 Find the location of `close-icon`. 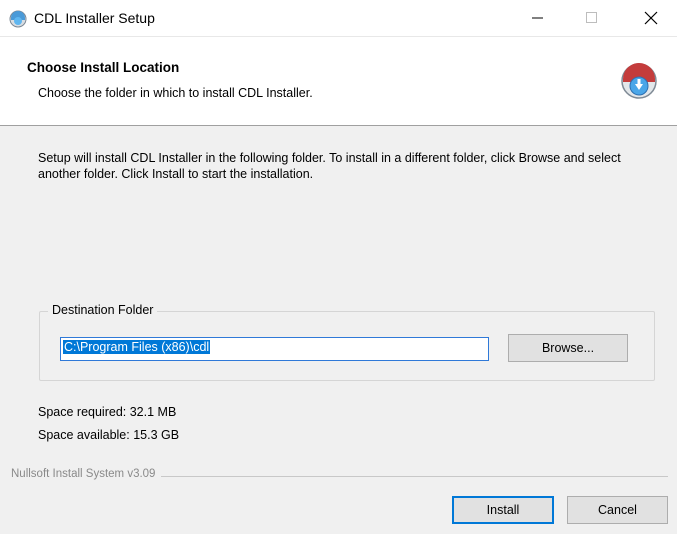

close-icon is located at coordinates (651, 18).